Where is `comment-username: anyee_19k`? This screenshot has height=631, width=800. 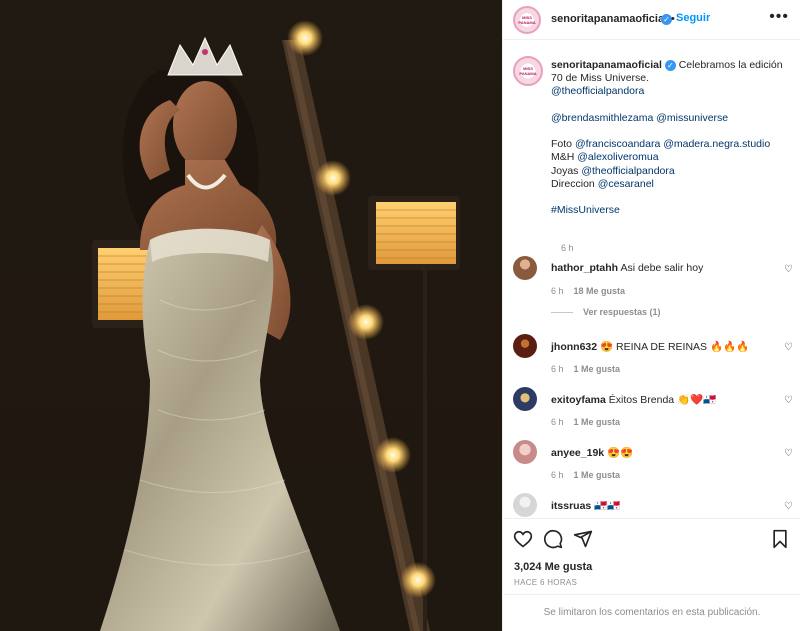 comment-username: anyee_19k is located at coordinates (577, 453).